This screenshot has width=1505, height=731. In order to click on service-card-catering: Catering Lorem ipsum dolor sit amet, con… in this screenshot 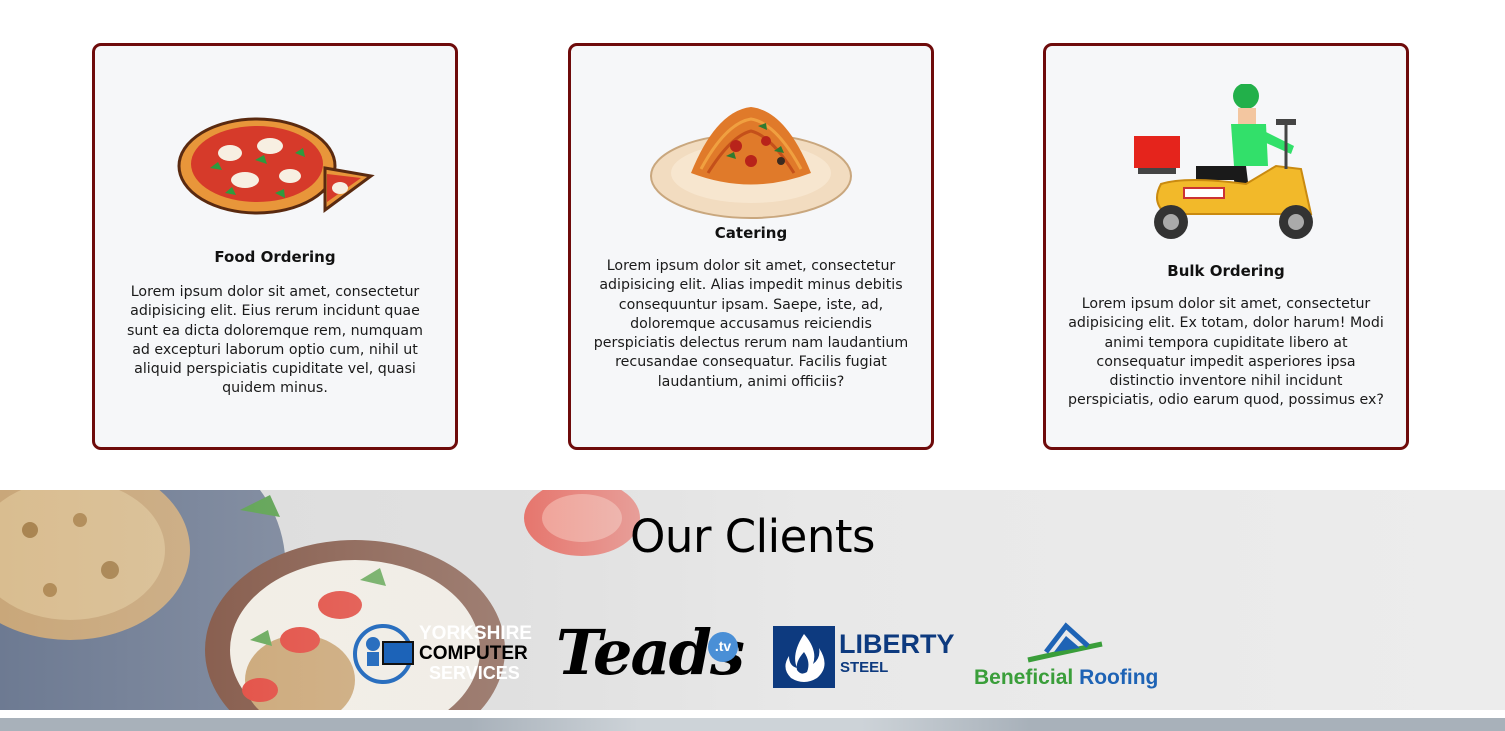, I will do `click(751, 246)`.